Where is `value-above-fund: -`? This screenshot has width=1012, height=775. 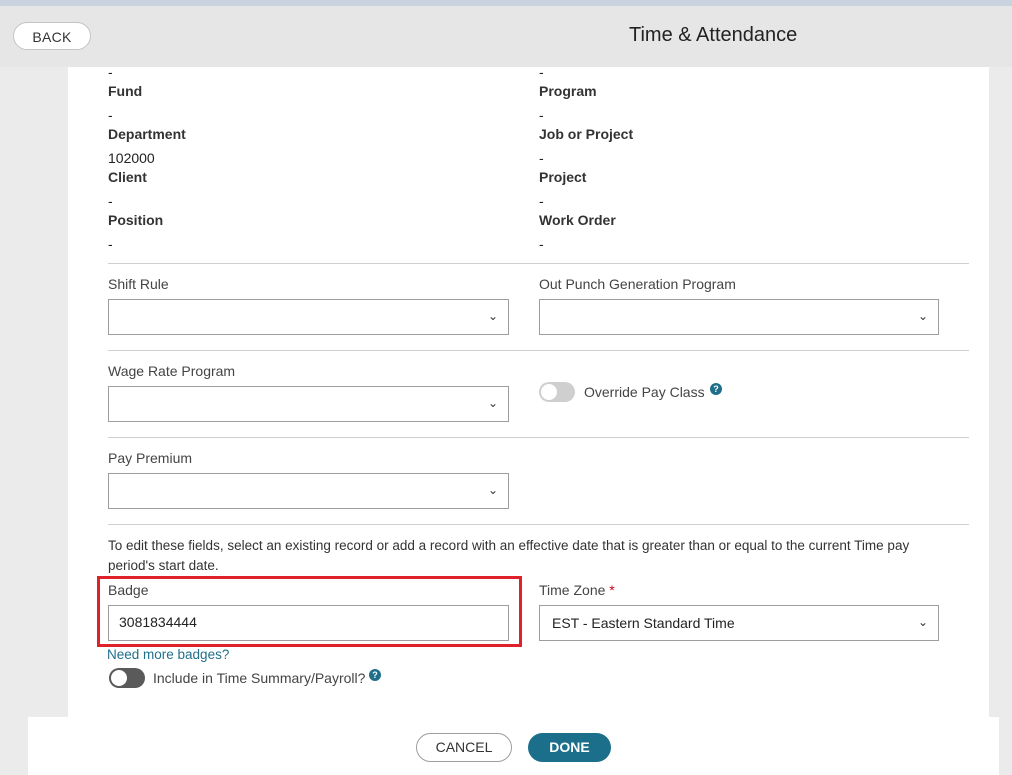 value-above-fund: - is located at coordinates (110, 72).